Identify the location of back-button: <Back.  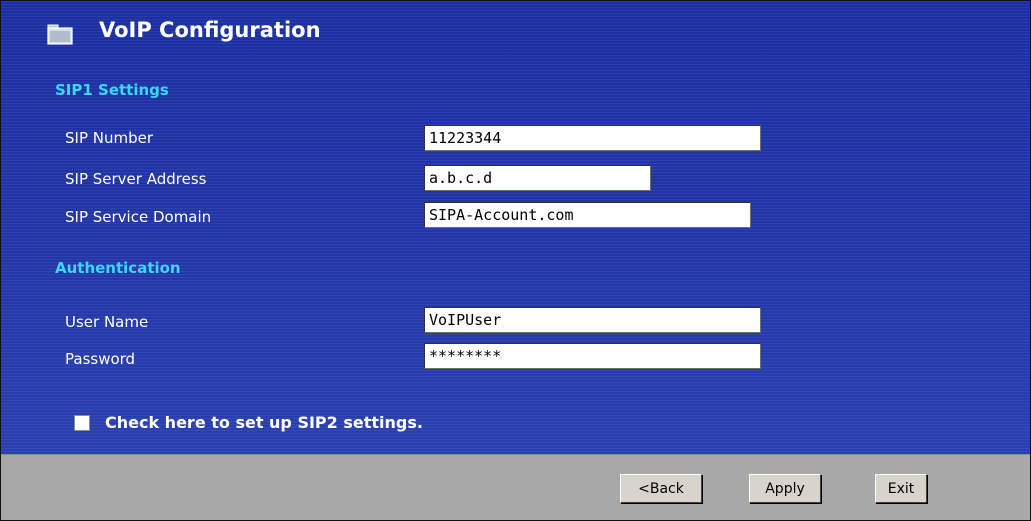
(661, 488).